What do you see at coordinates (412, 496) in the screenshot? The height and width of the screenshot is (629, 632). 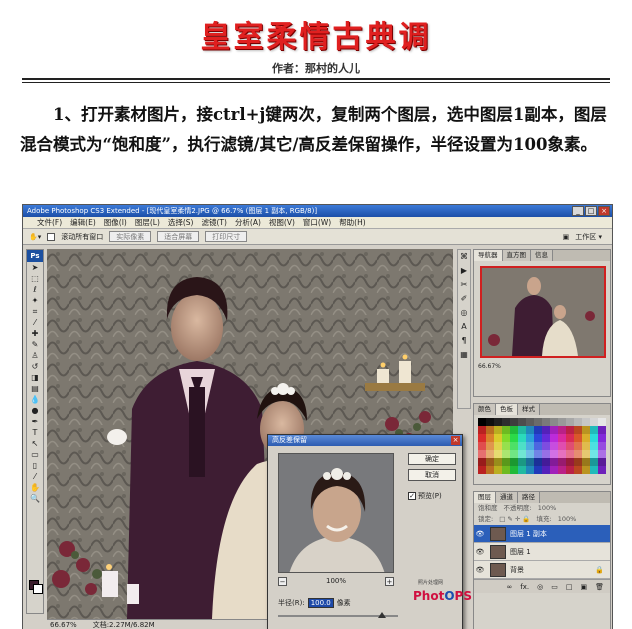 I see `preview-checkbox: ✓` at bounding box center [412, 496].